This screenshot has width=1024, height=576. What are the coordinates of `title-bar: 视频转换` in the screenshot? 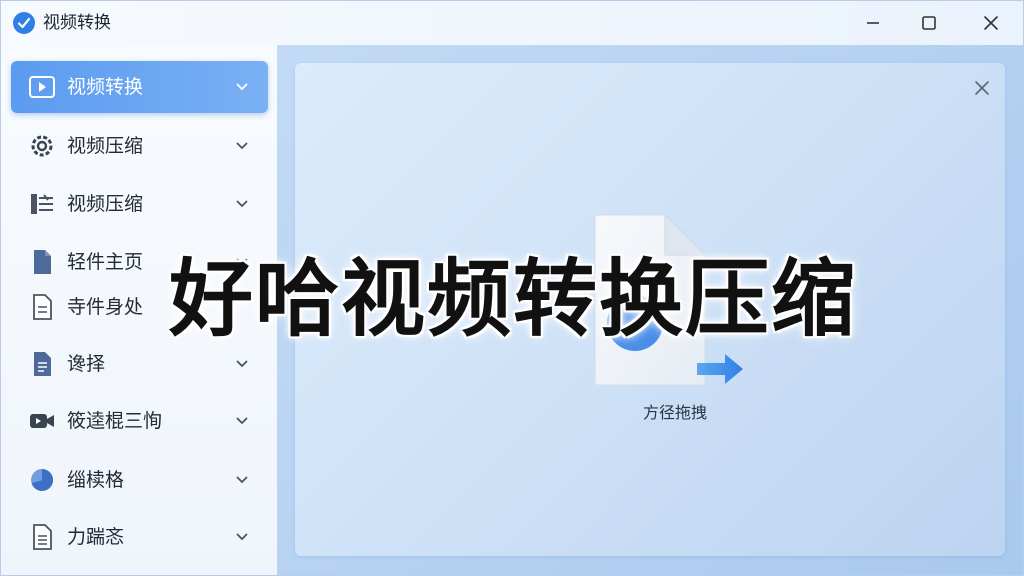 It's located at (512, 23).